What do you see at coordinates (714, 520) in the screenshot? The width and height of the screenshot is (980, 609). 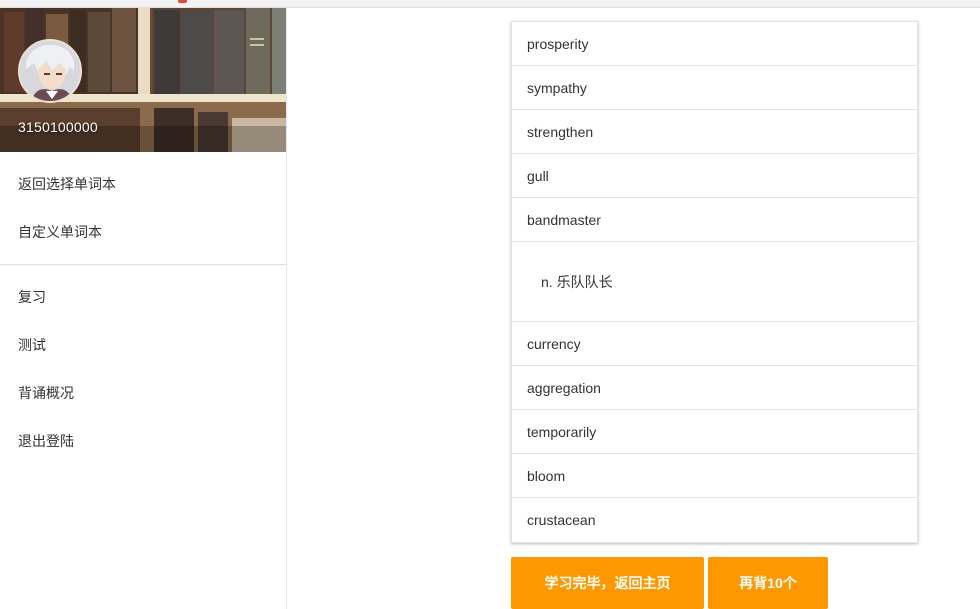 I see `word-item: crustacean` at bounding box center [714, 520].